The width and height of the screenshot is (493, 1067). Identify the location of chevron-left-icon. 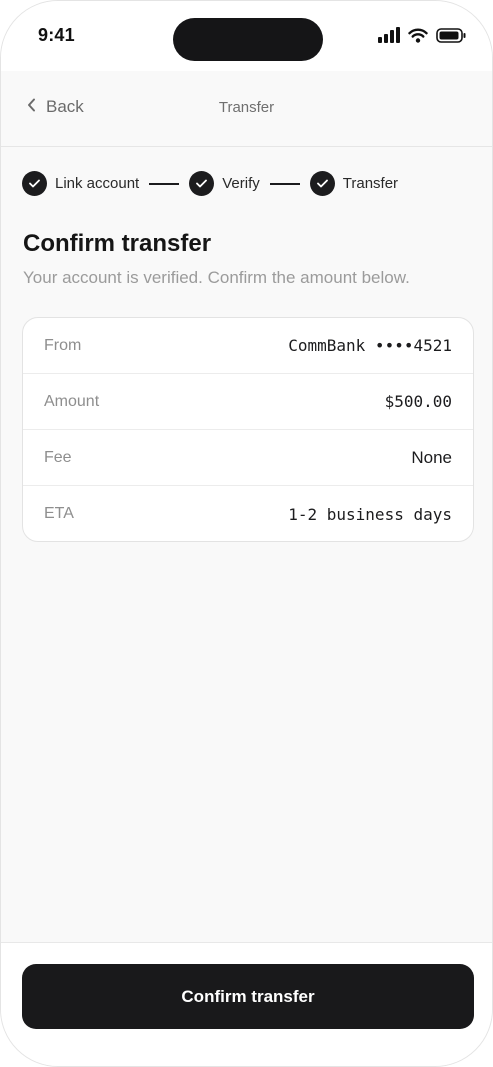
(31, 107).